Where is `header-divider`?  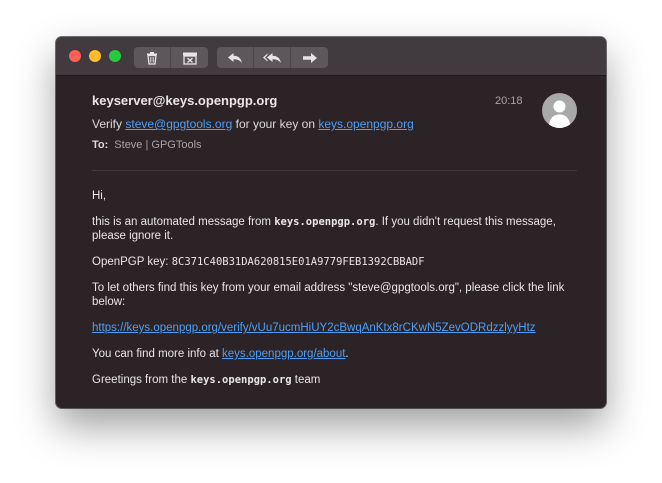
header-divider is located at coordinates (334, 170).